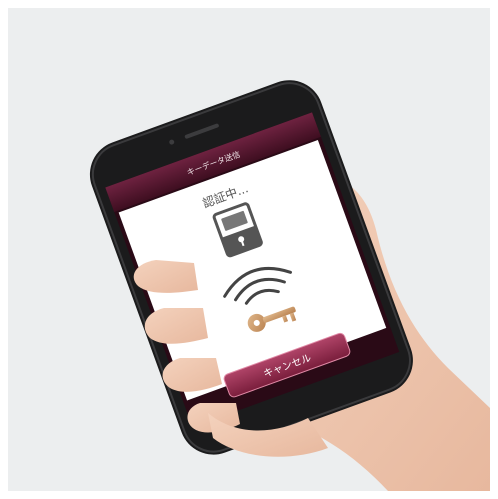 The width and height of the screenshot is (498, 499). What do you see at coordinates (176, 326) in the screenshot?
I see `middle-finger` at bounding box center [176, 326].